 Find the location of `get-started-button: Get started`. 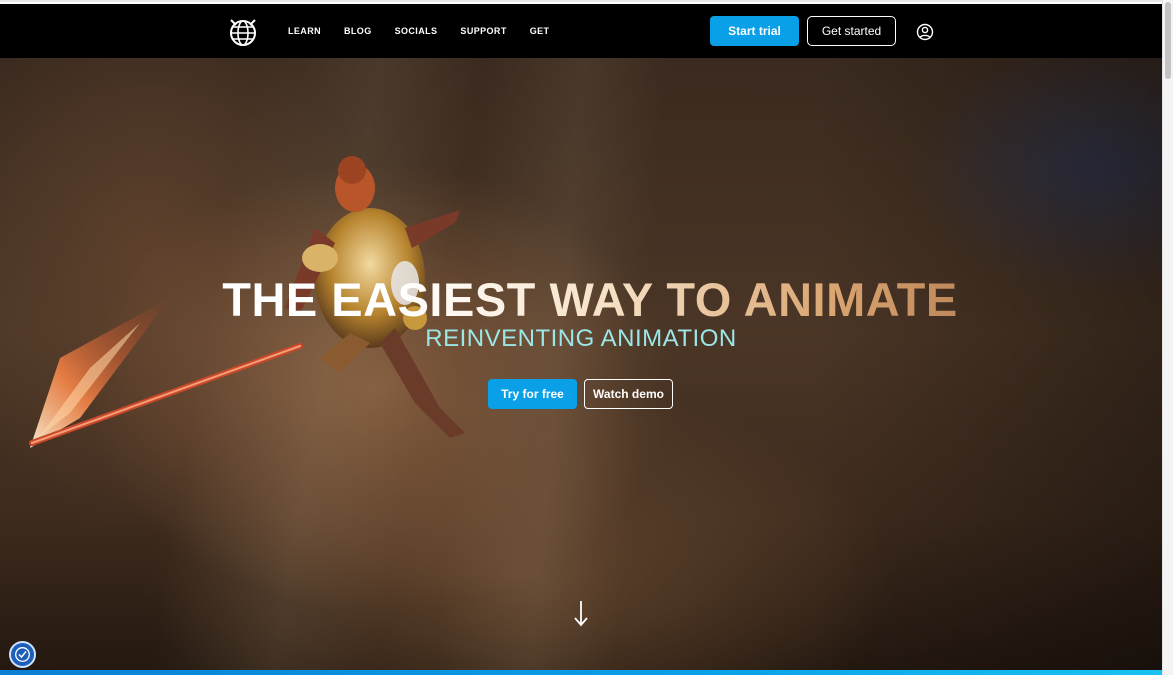

get-started-button: Get started is located at coordinates (851, 31).